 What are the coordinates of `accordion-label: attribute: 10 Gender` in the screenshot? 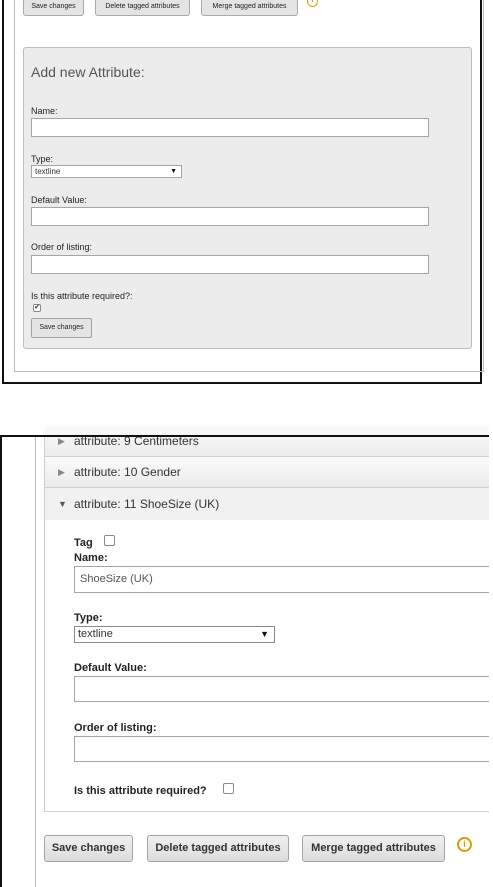 It's located at (127, 472).